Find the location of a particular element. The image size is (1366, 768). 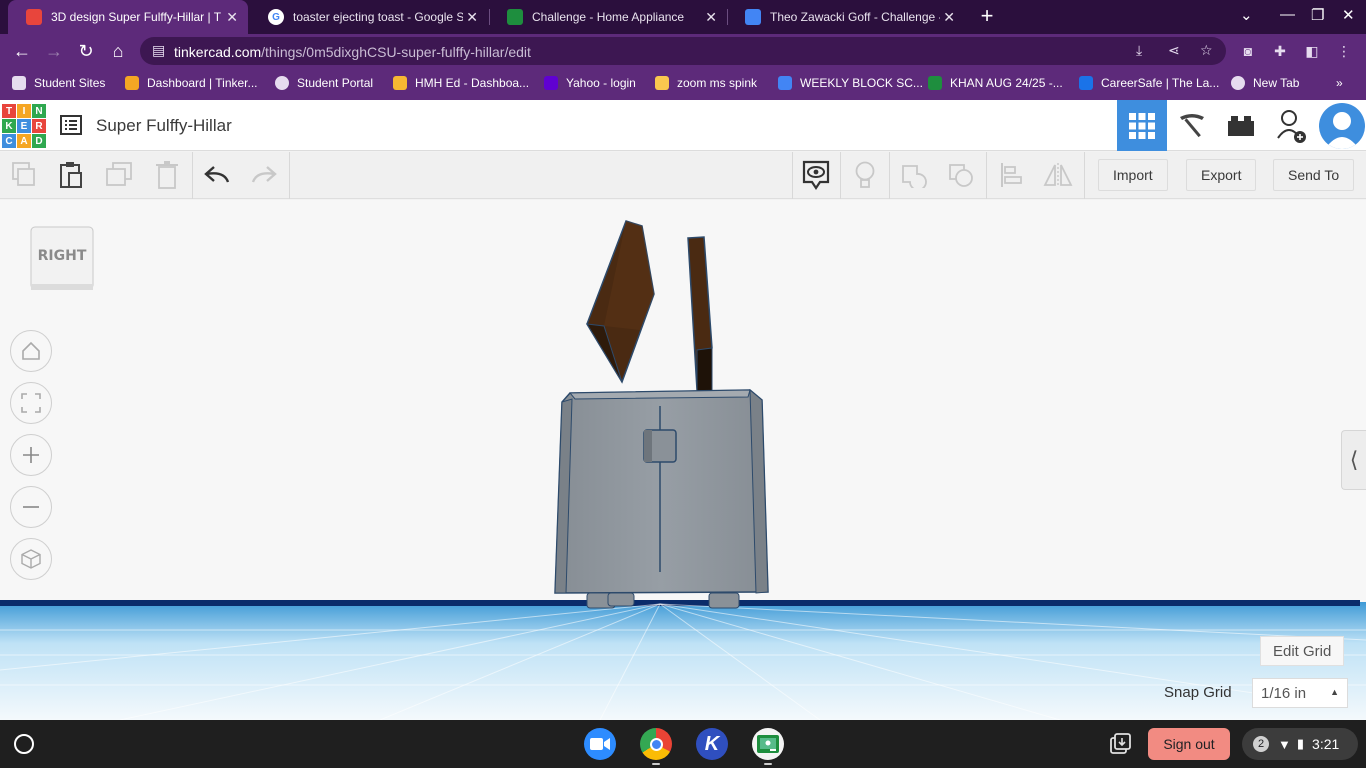

shapes-panel-toggle-chevron-icon: ⟨ is located at coordinates (1353, 460).